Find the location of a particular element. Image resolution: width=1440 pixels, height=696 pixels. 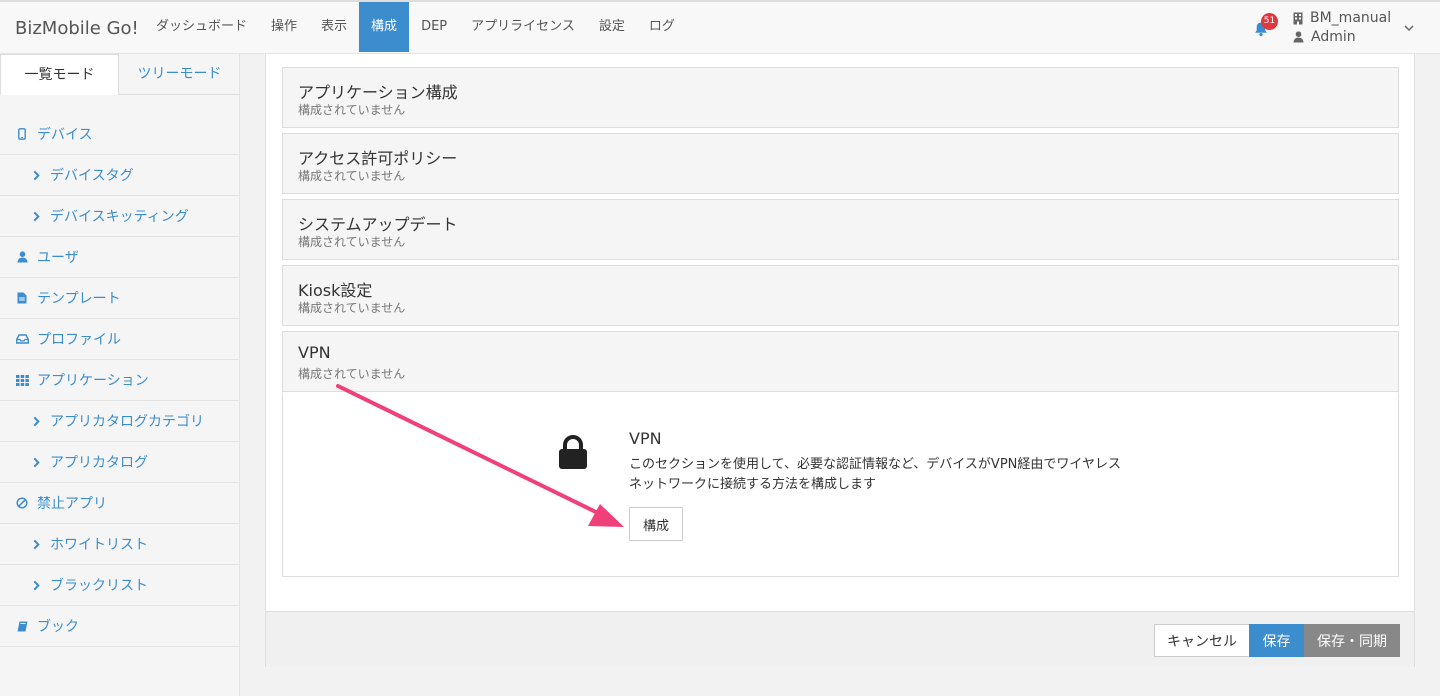

sidebar-item-applications: アプリケーション is located at coordinates (120, 380).